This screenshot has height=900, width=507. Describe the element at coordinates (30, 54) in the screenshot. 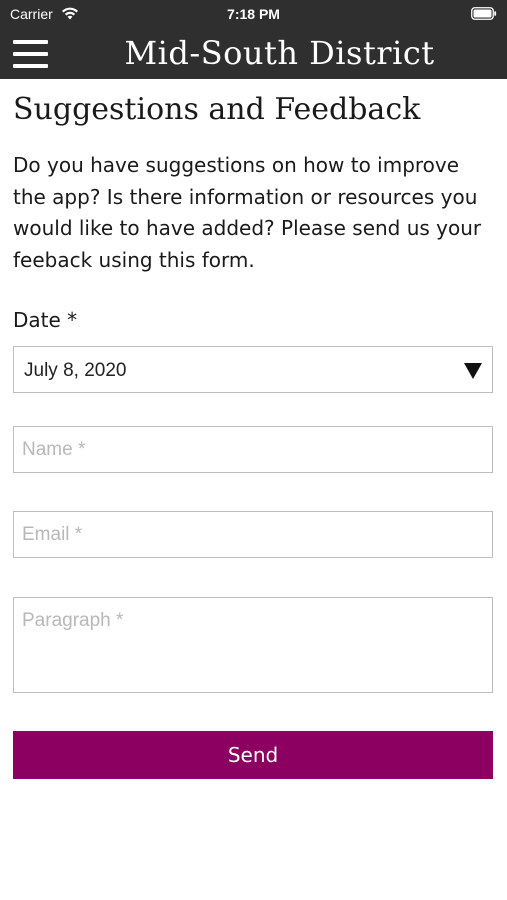

I see `hamburger-menu-icon` at that location.